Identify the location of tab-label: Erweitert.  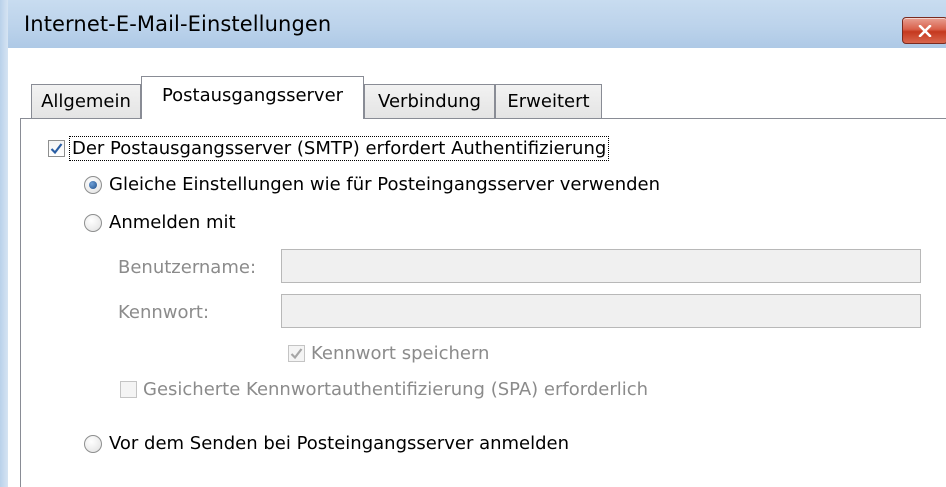
(548, 101).